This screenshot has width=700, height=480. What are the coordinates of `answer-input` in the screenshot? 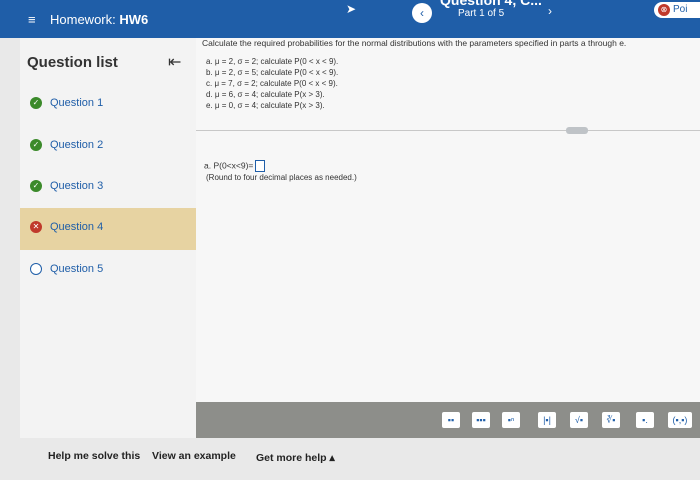 It's located at (260, 166).